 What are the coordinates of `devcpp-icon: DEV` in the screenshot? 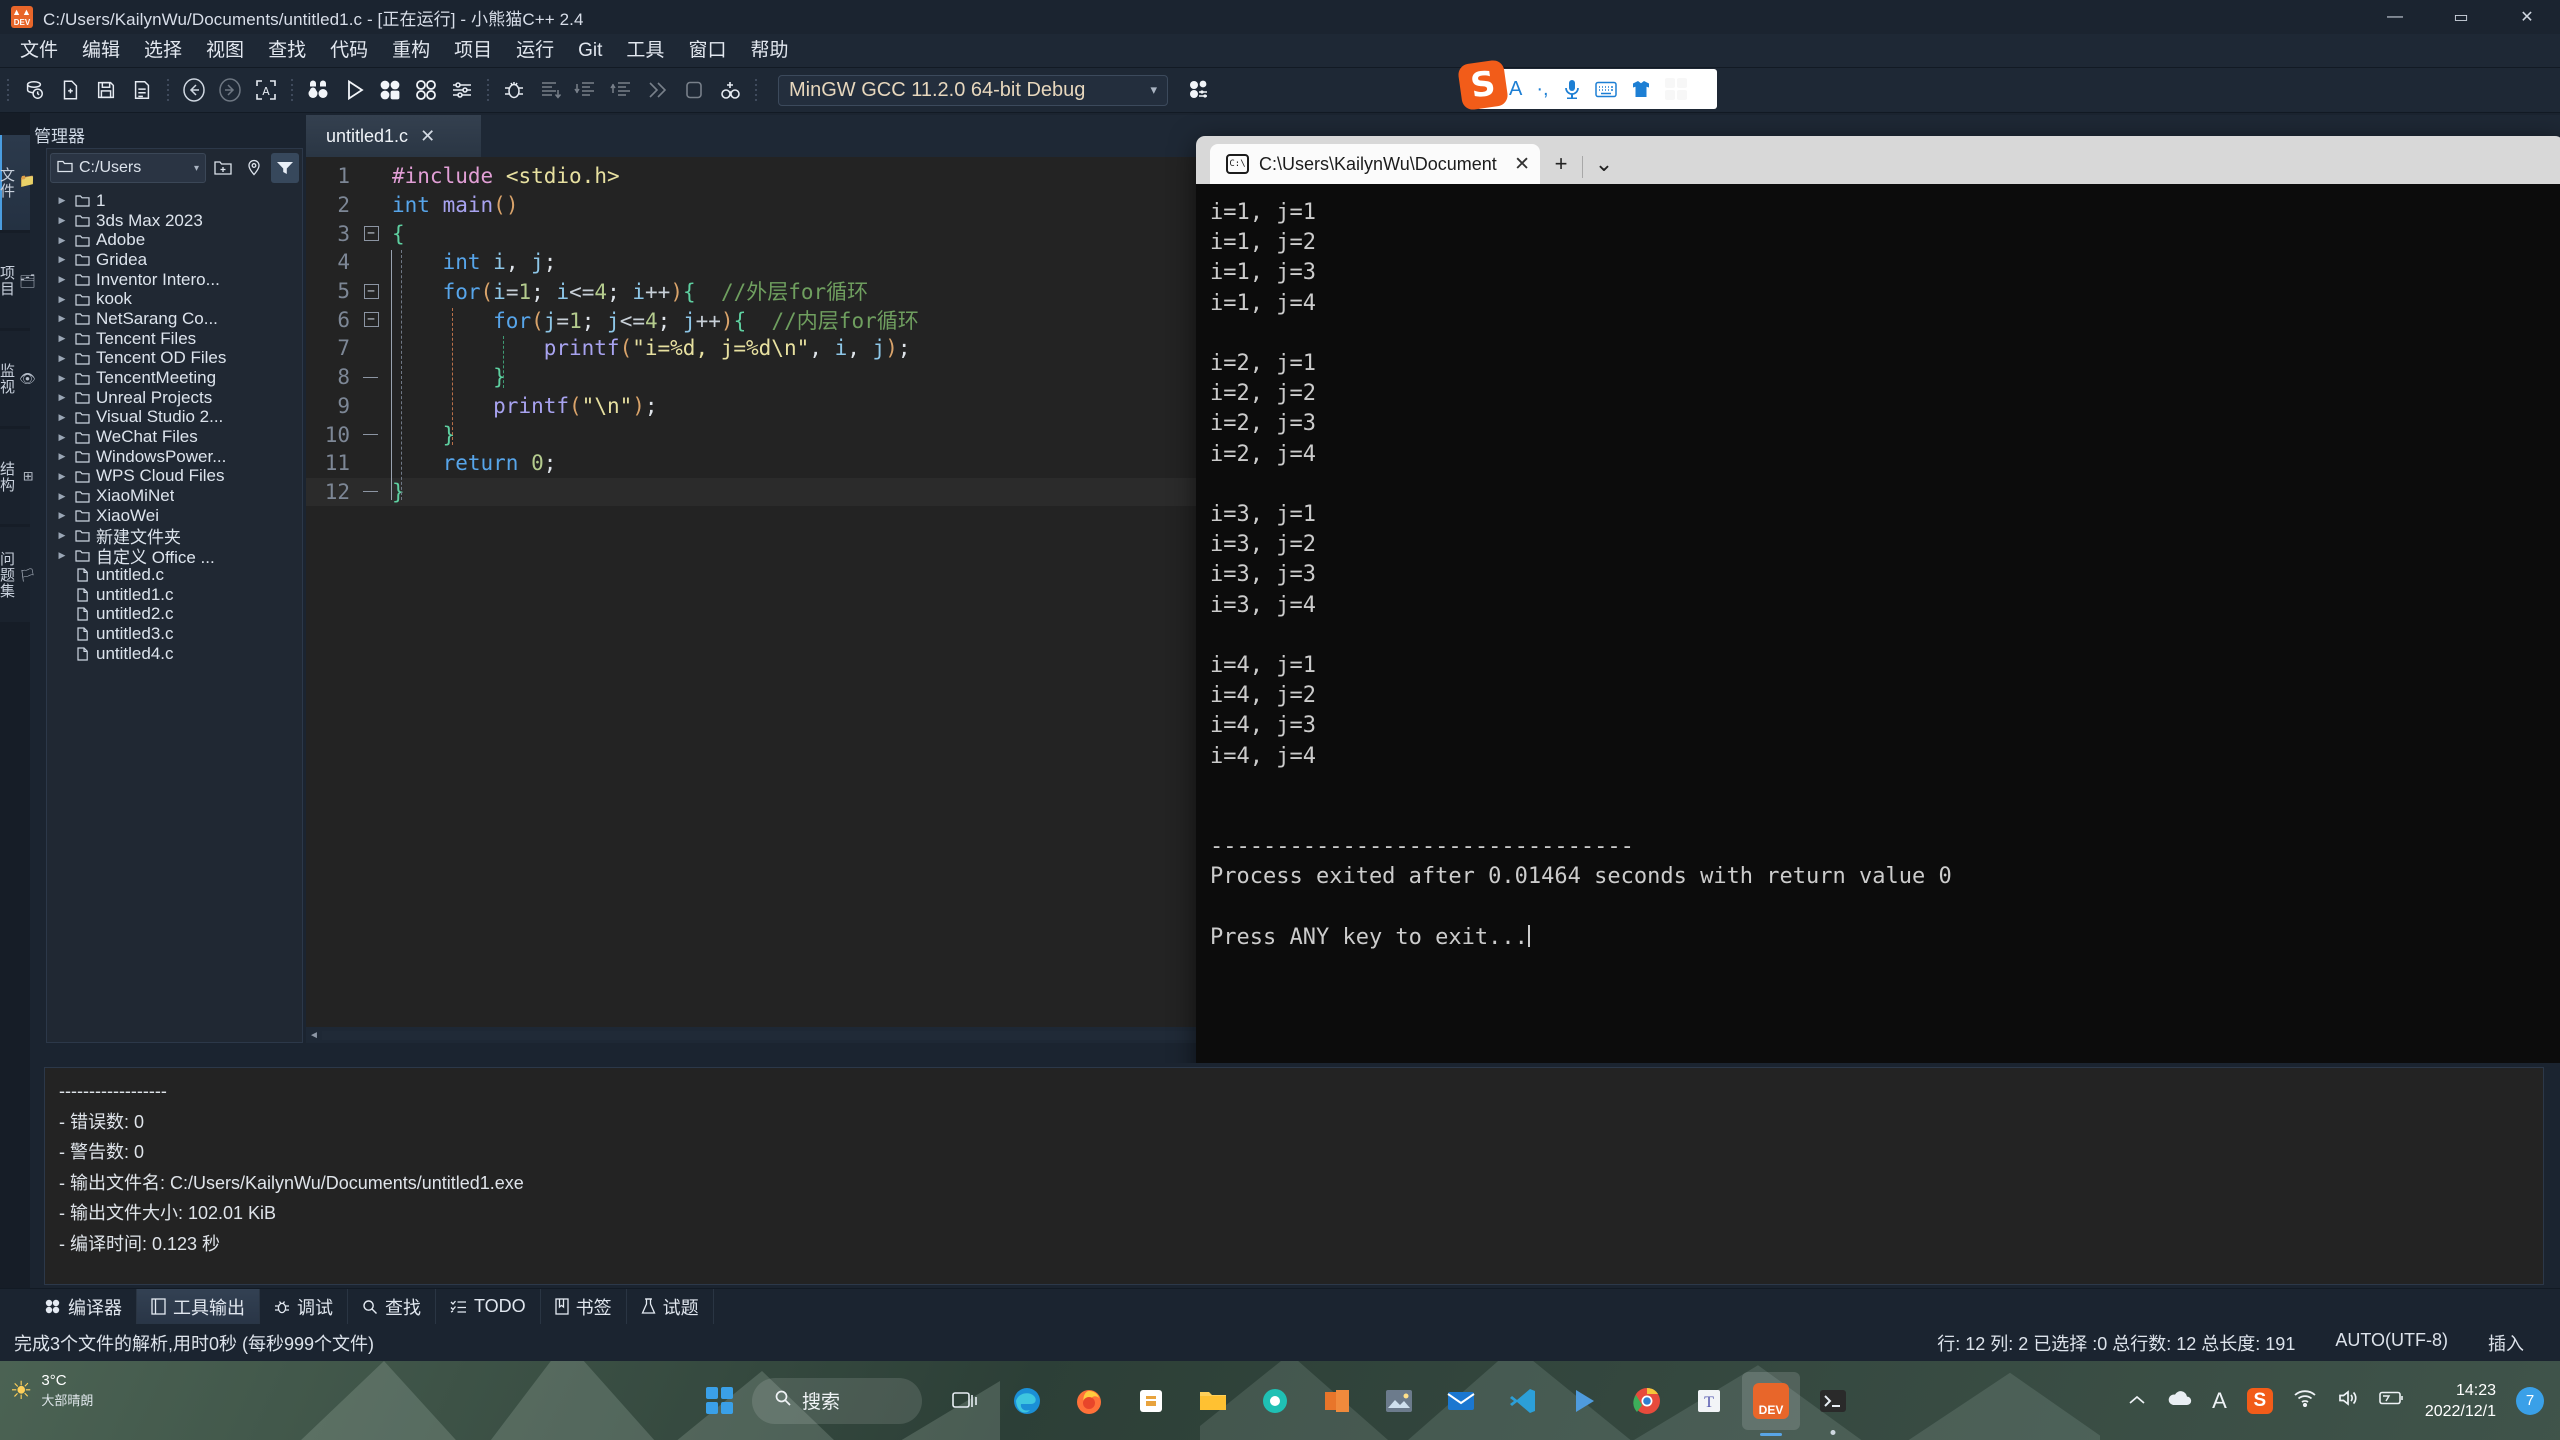 It's located at (1771, 1403).